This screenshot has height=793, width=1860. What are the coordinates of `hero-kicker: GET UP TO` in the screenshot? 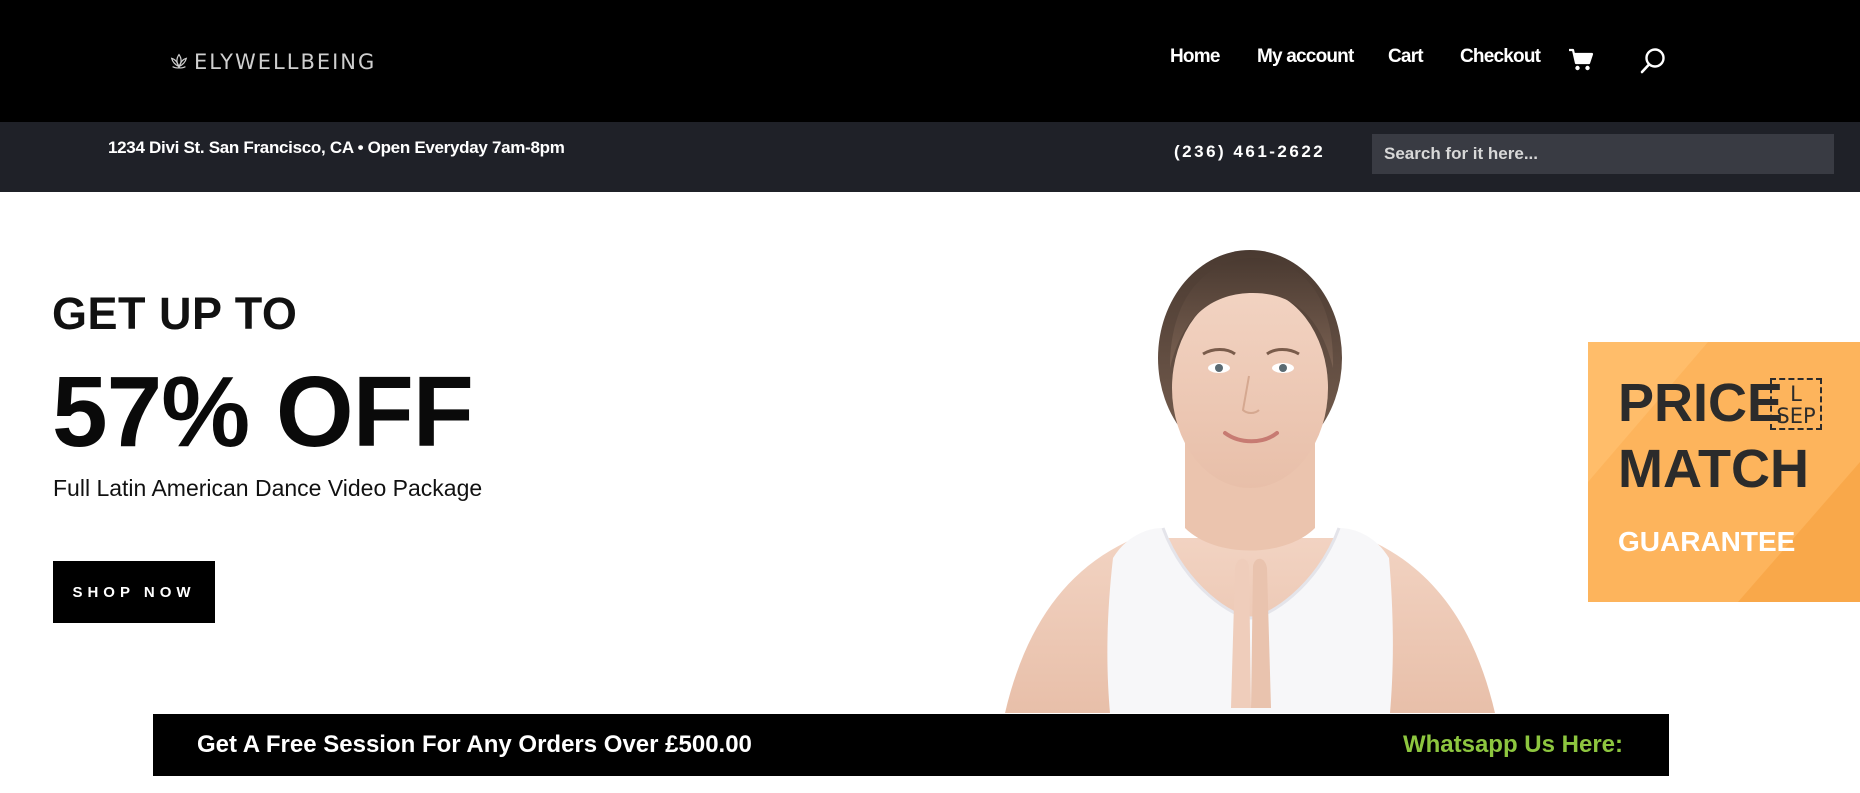 It's located at (175, 313).